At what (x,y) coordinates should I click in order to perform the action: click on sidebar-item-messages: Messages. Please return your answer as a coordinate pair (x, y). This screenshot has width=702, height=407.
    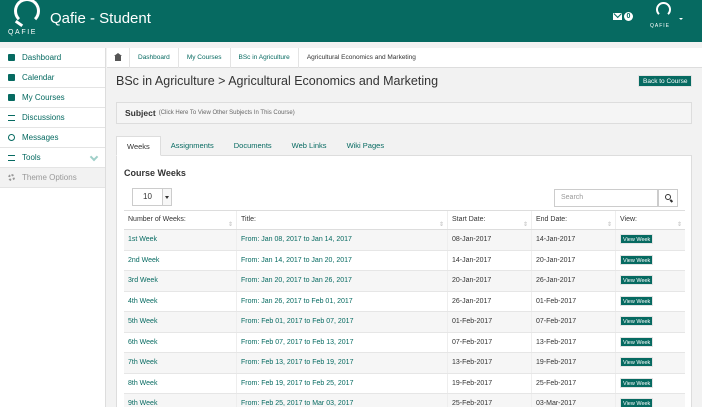
    Looking at the image, I should click on (52, 138).